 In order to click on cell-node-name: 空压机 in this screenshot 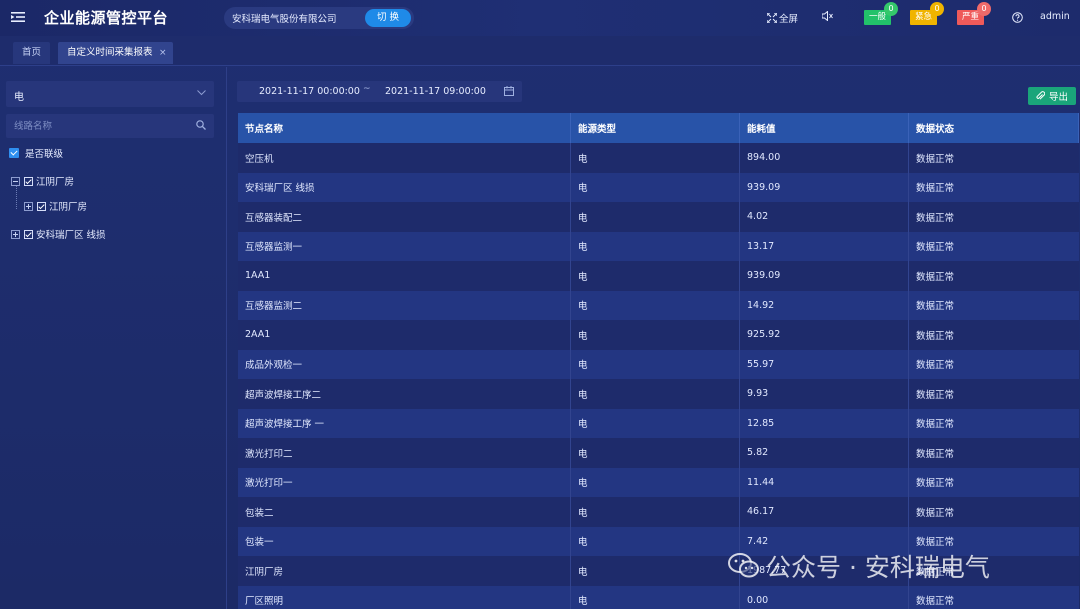, I will do `click(404, 158)`.